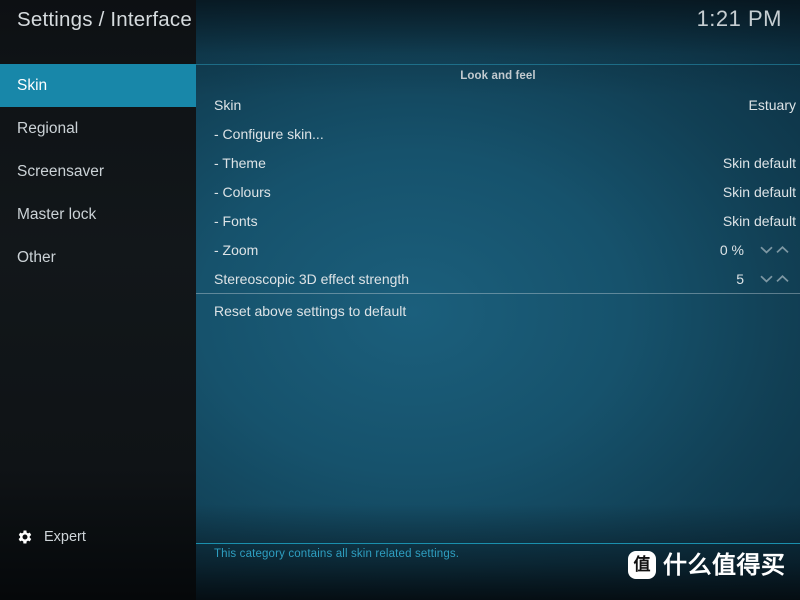  What do you see at coordinates (101, 537) in the screenshot?
I see `settings-level-button: Expert` at bounding box center [101, 537].